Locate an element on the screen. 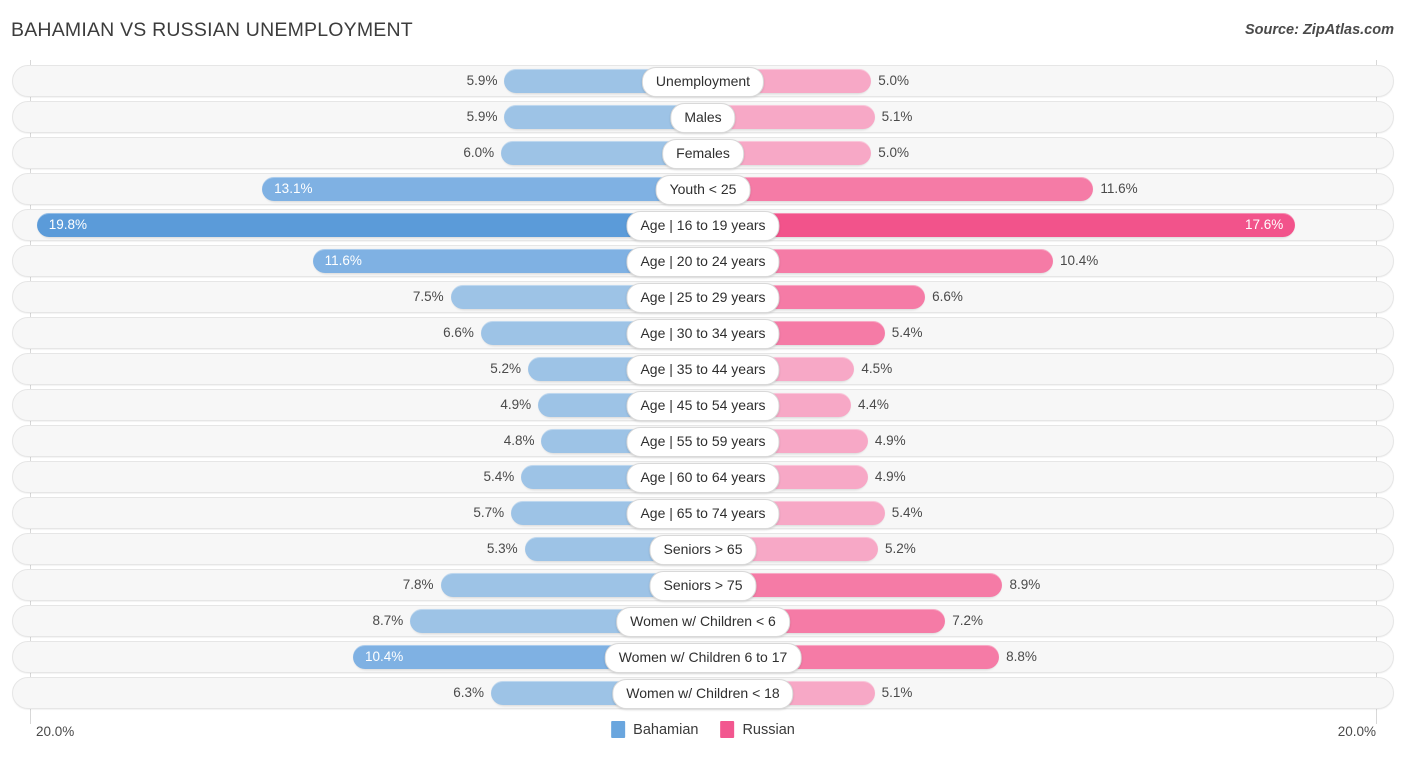 The width and height of the screenshot is (1406, 757). legend-item: Russian is located at coordinates (757, 729).